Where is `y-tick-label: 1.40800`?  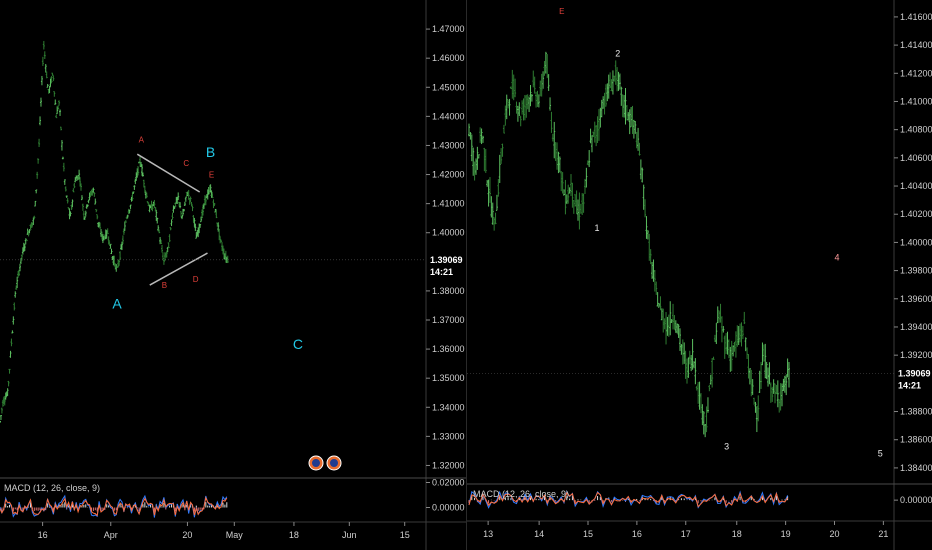
y-tick-label: 1.40800 is located at coordinates (916, 130).